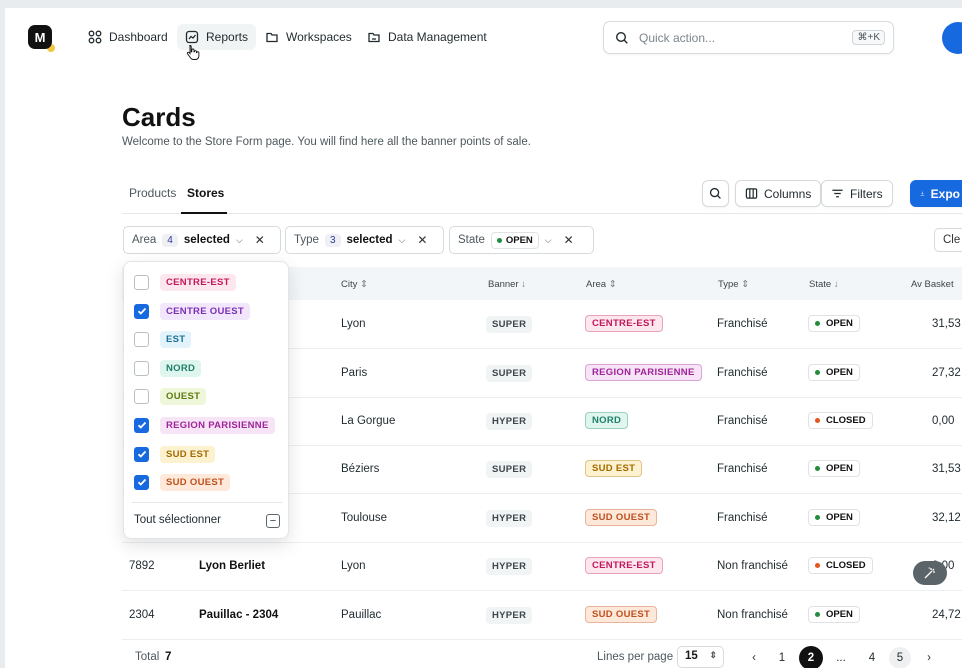 The height and width of the screenshot is (668, 962). Describe the element at coordinates (471, 240) in the screenshot. I see `state-filter-label: State` at that location.